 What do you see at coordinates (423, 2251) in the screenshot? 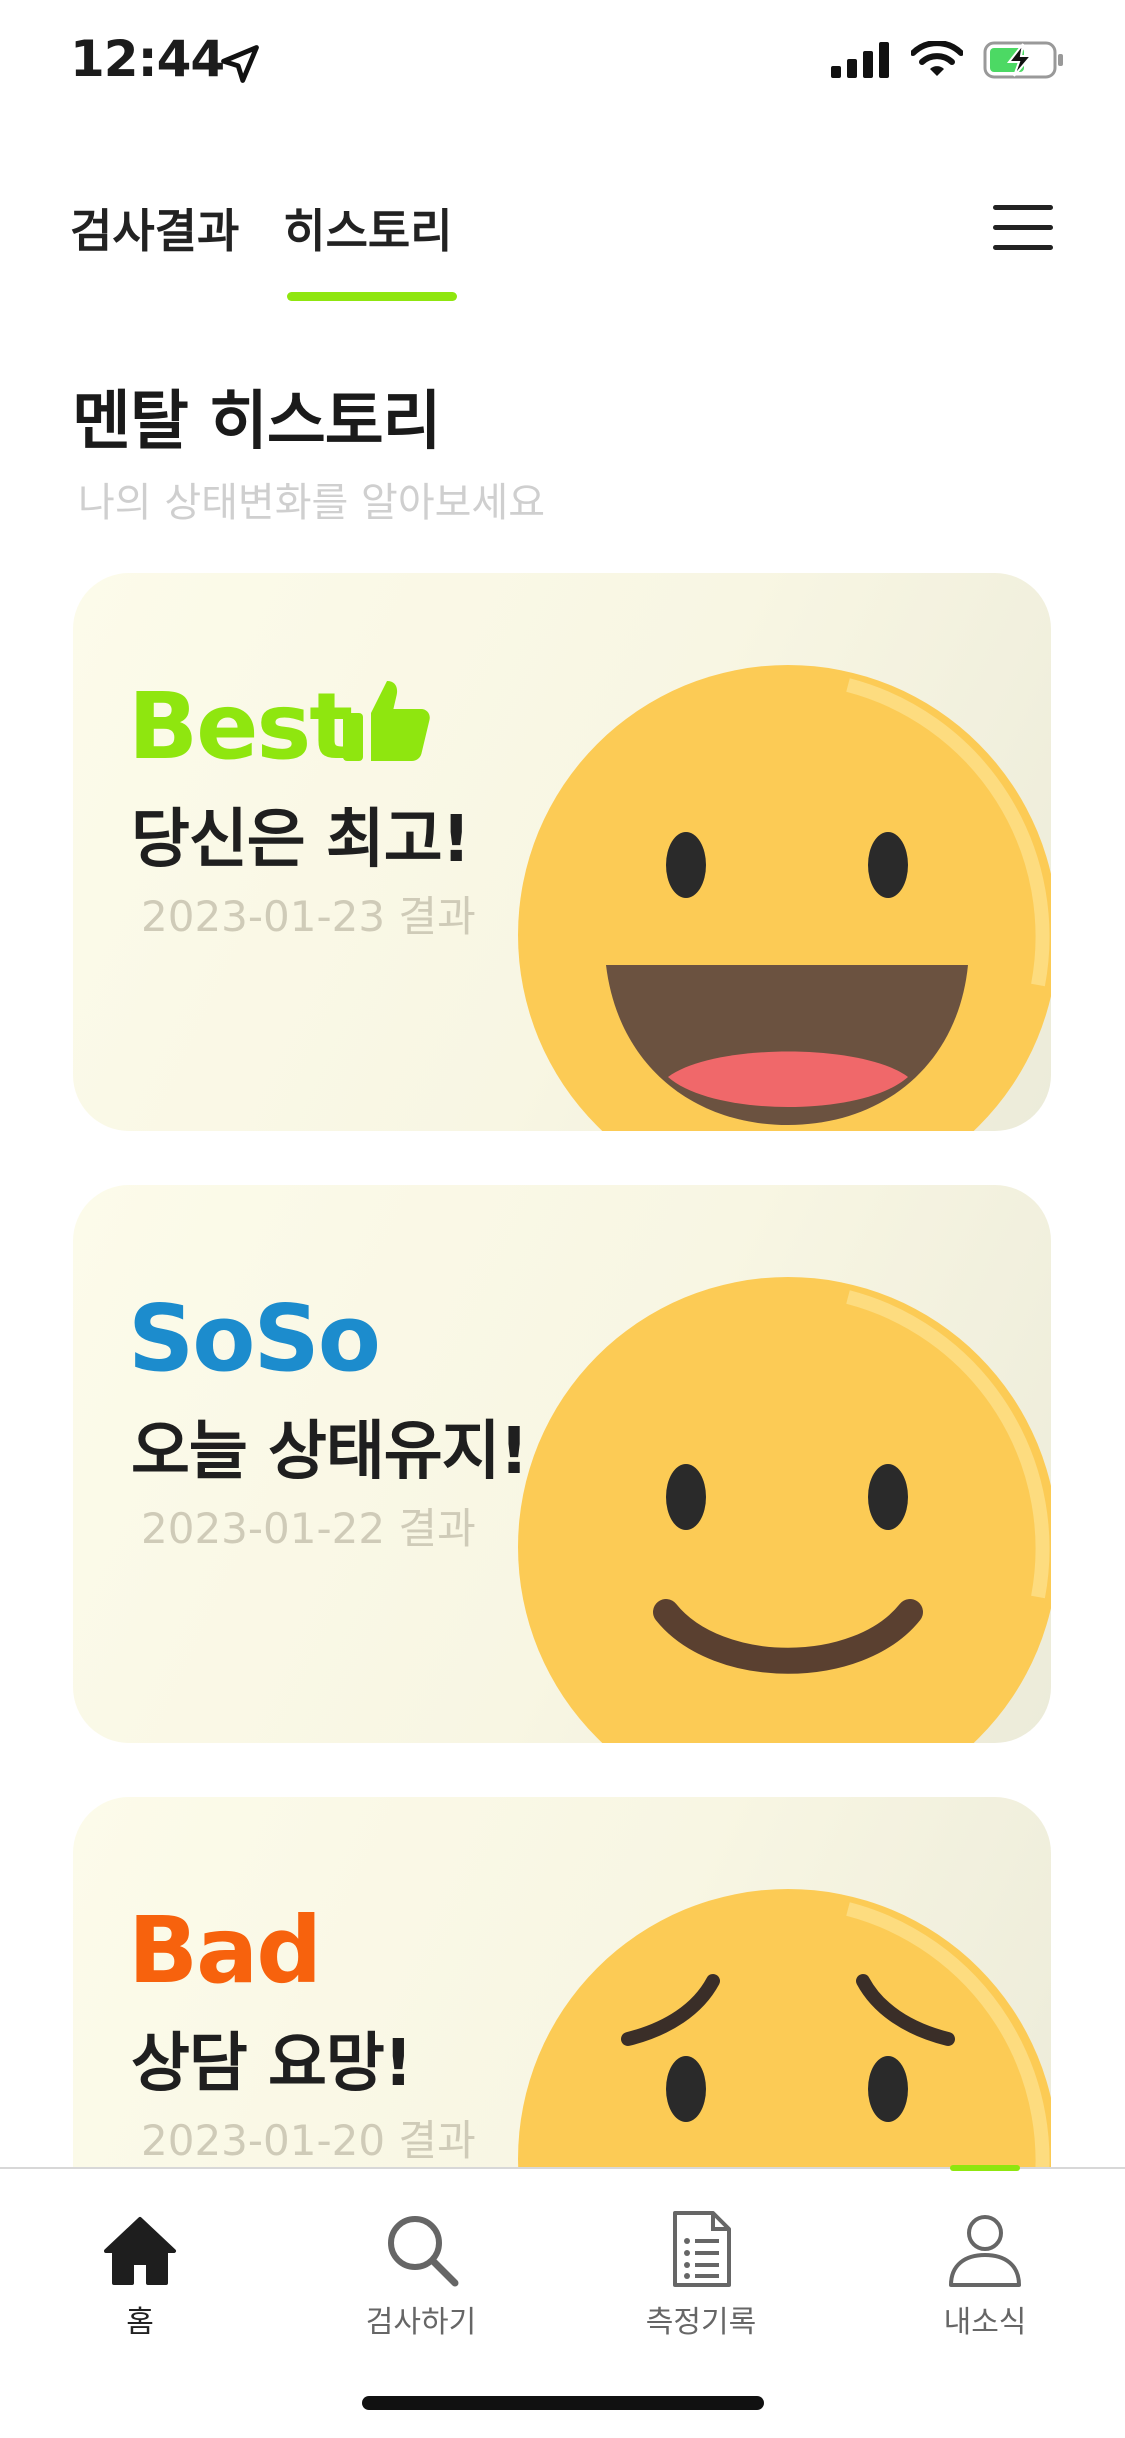
I see `search-icon` at bounding box center [423, 2251].